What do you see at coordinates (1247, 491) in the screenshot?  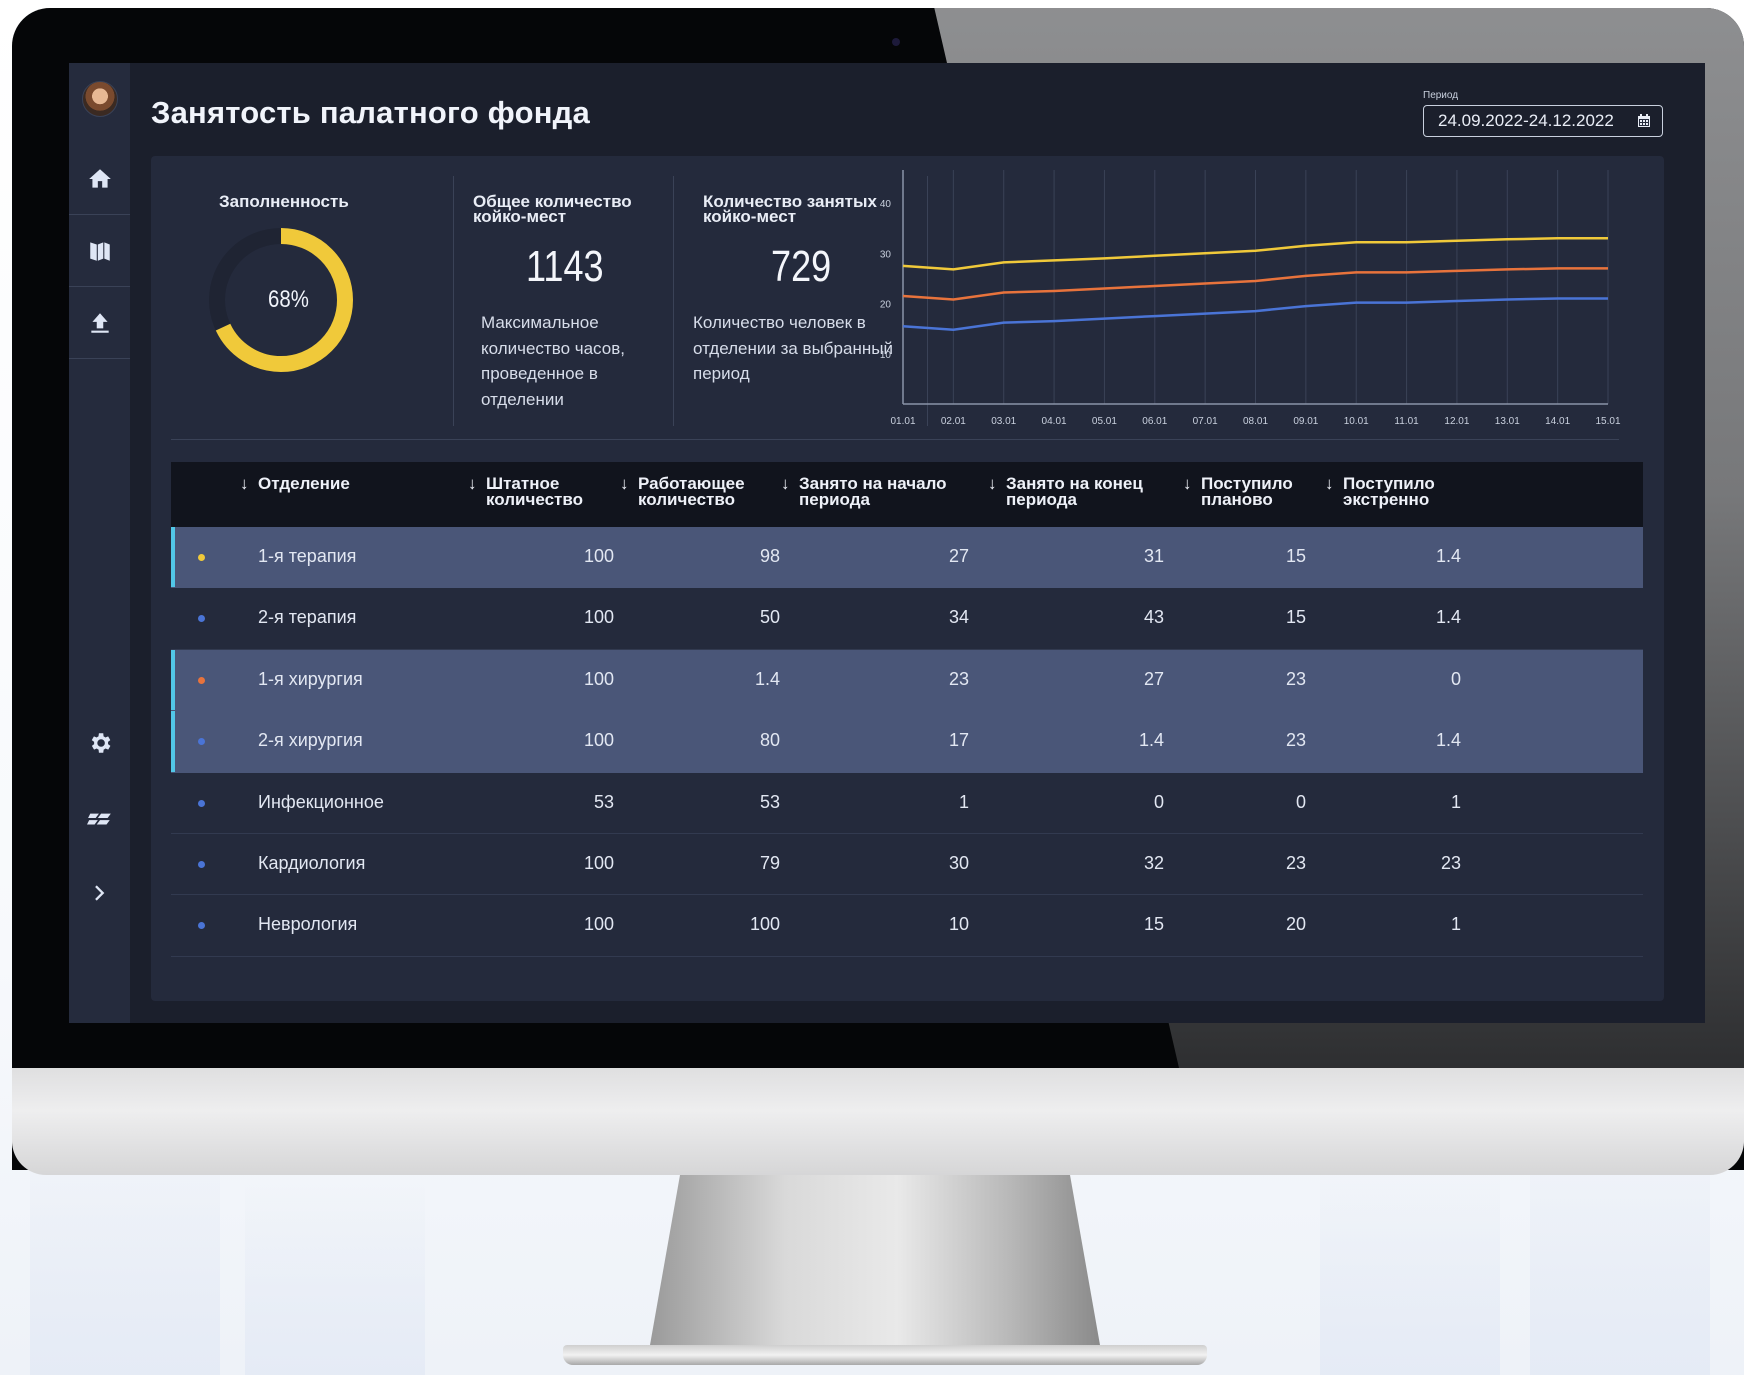 I see `column-header-planned: ↓ Поступило планово` at bounding box center [1247, 491].